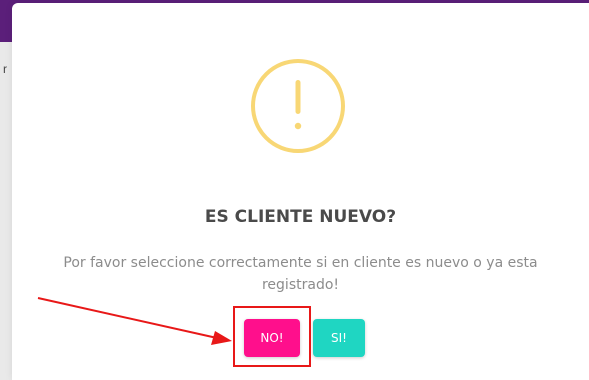 The width and height of the screenshot is (589, 380). Describe the element at coordinates (300, 217) in the screenshot. I see `dialog-title: ES CLIENTE NUEVO?` at that location.